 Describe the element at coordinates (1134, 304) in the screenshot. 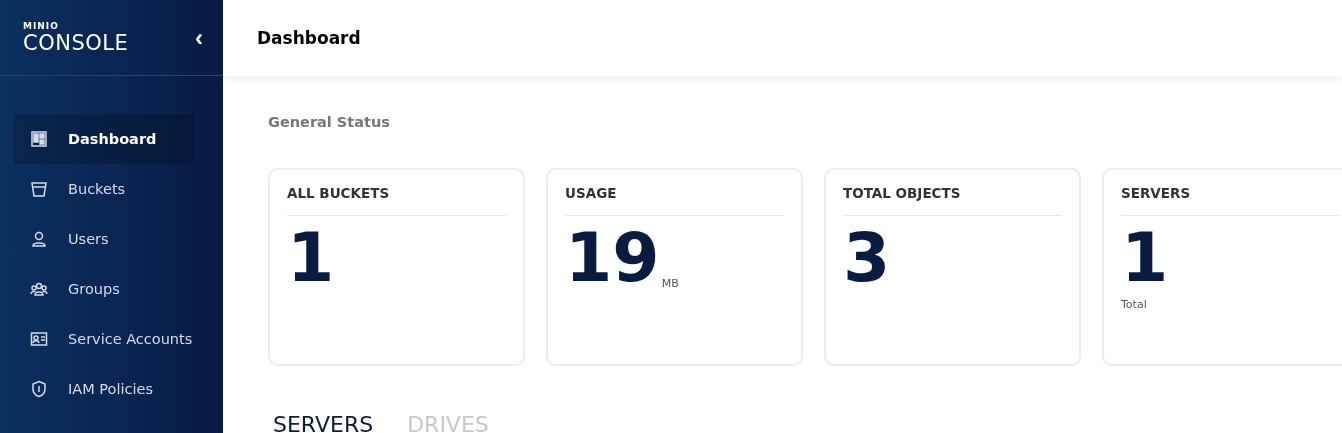

I see `stat-note: Total` at that location.